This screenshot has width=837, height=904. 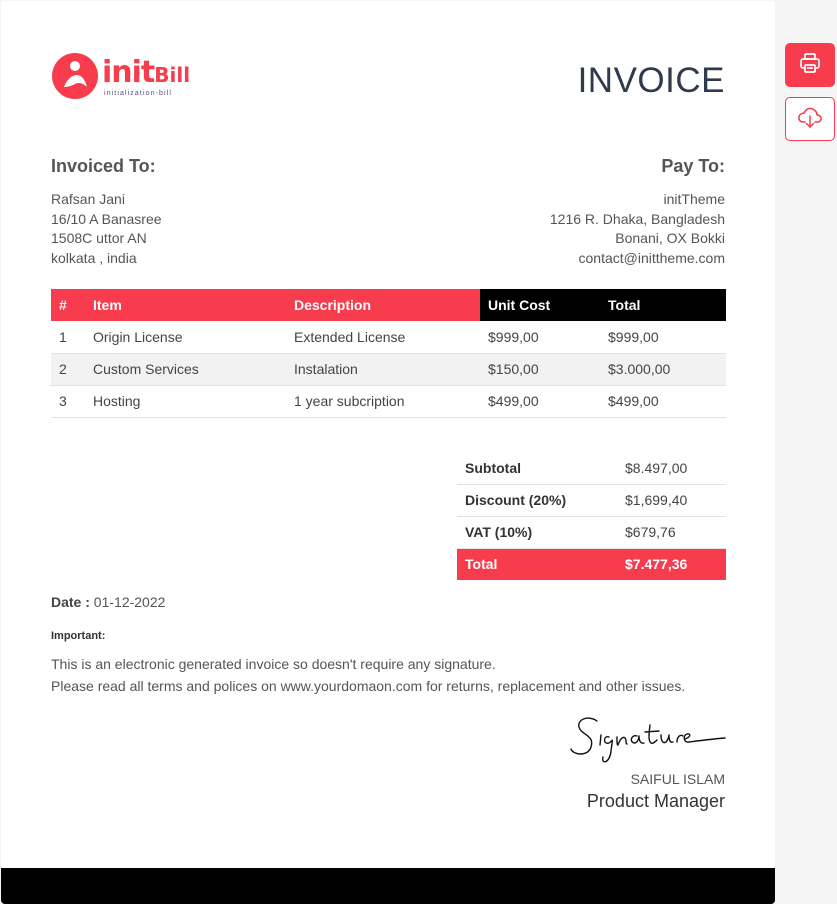 I want to click on items-header-row: # Item Description Unit Cost Total, so click(x=388, y=305).